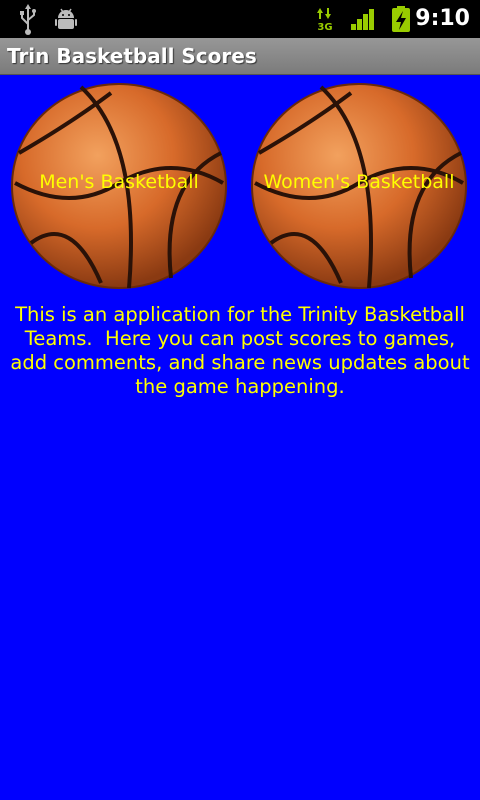 The image size is (480, 800). What do you see at coordinates (401, 19) in the screenshot?
I see `battery-charging-icon` at bounding box center [401, 19].